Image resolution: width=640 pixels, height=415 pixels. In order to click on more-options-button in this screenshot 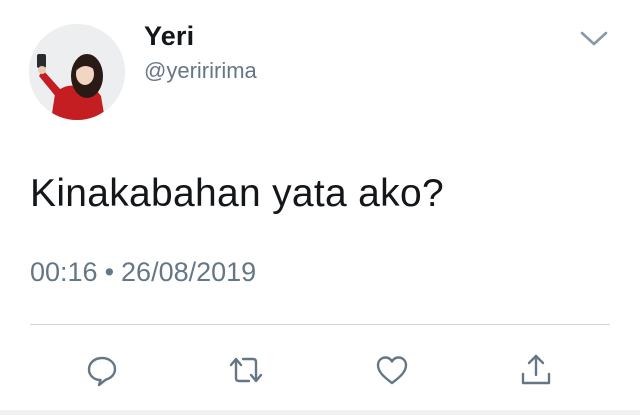, I will do `click(594, 39)`.